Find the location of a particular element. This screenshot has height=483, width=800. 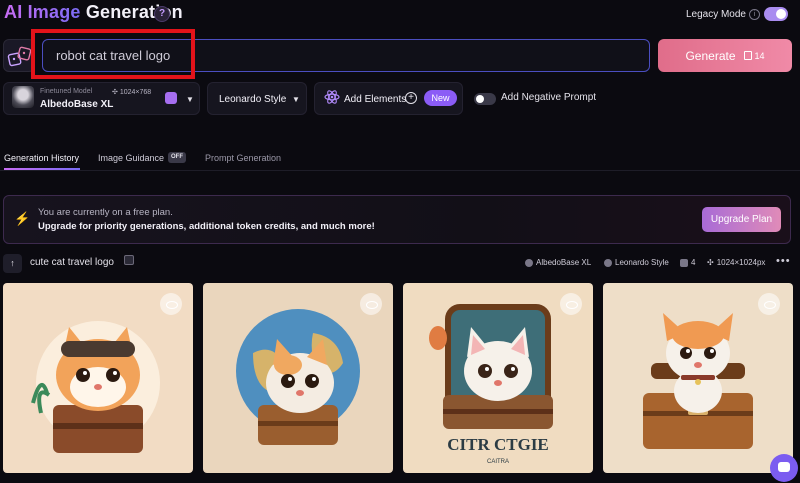

generate-button: Generate 14 is located at coordinates (725, 55).